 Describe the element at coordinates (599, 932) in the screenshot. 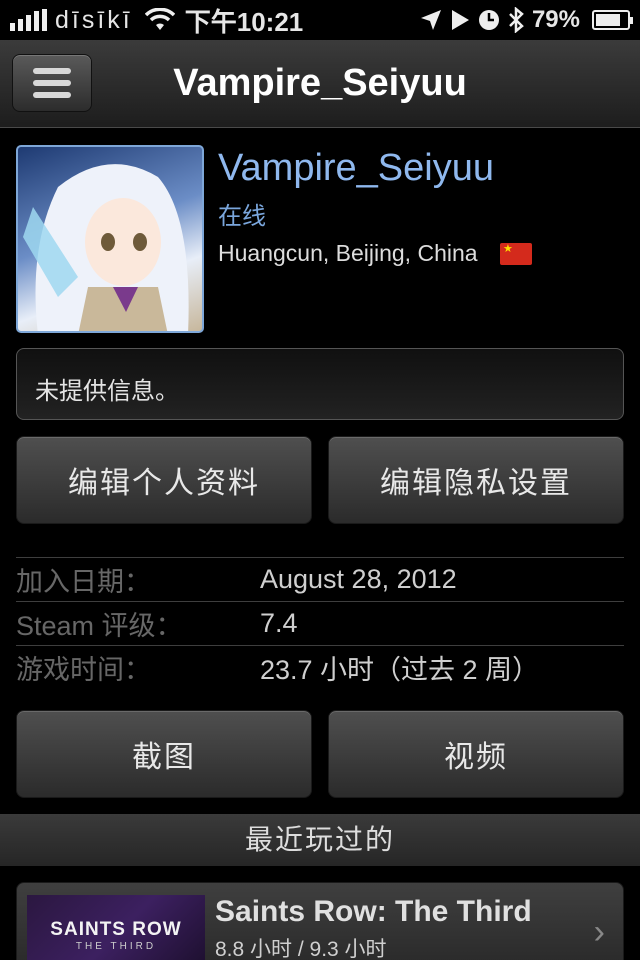

I see `chevron-right-icon: ›` at that location.